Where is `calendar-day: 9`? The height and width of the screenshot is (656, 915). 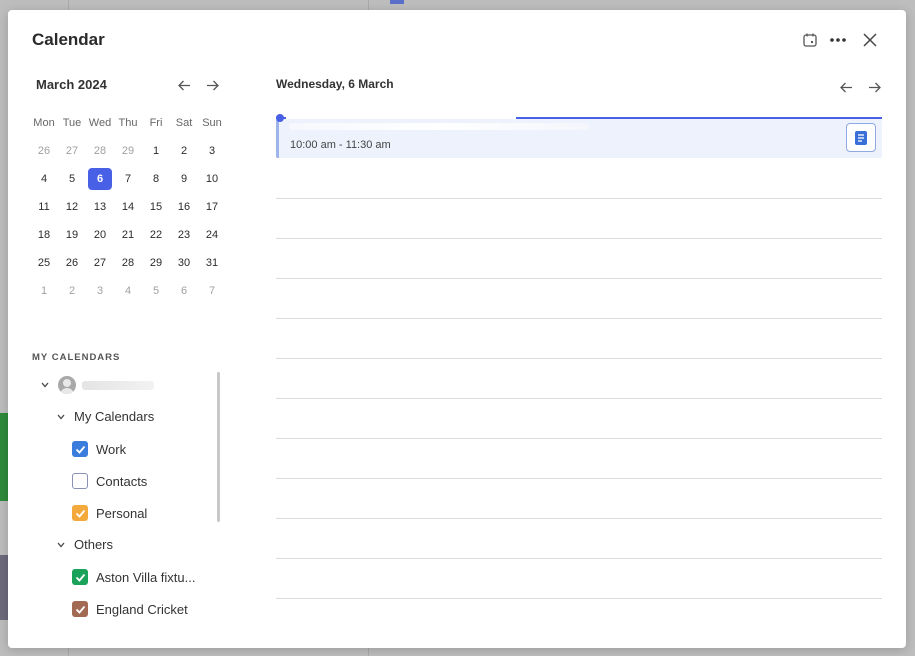 calendar-day: 9 is located at coordinates (184, 179).